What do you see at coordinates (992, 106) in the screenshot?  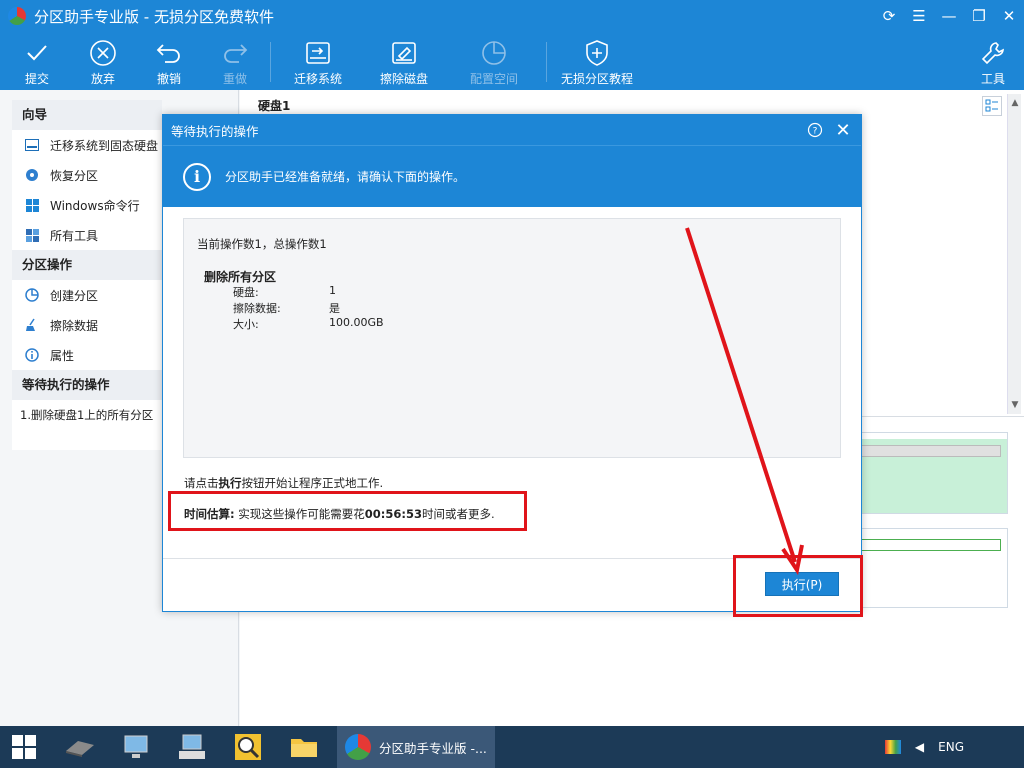 I see `view-toggle-icon` at bounding box center [992, 106].